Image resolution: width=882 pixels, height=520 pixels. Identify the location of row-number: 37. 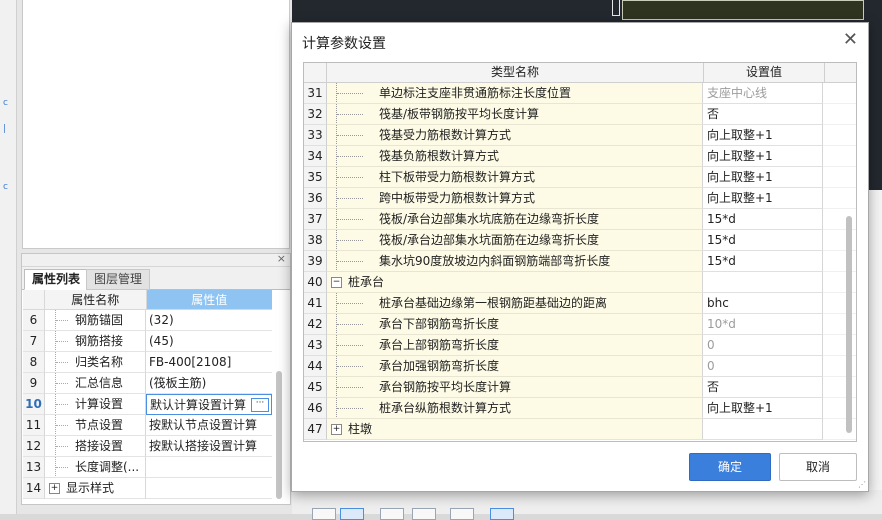
(315, 219).